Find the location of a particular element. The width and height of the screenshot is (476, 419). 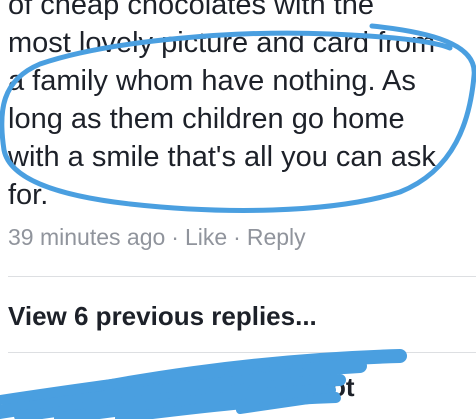

comment-line: a family whom have nothing. As is located at coordinates (212, 81).